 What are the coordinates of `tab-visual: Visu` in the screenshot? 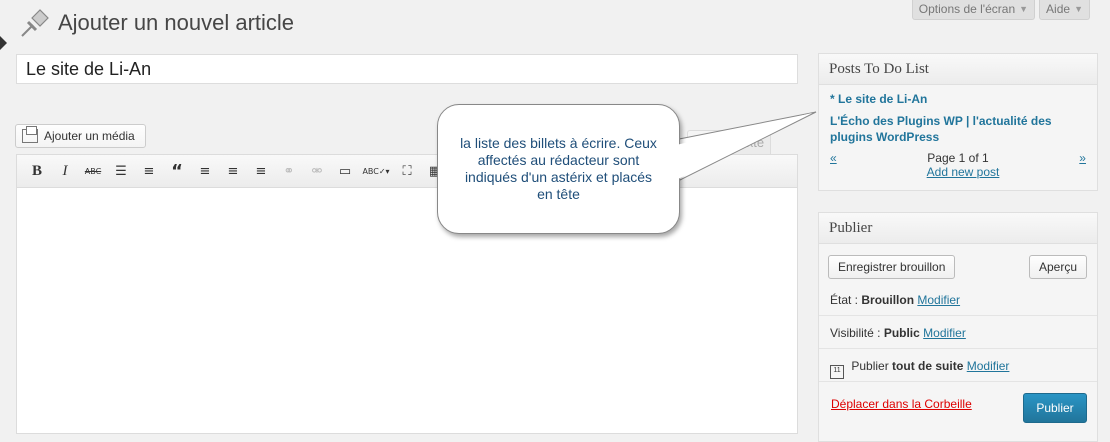 It's located at (707, 142).